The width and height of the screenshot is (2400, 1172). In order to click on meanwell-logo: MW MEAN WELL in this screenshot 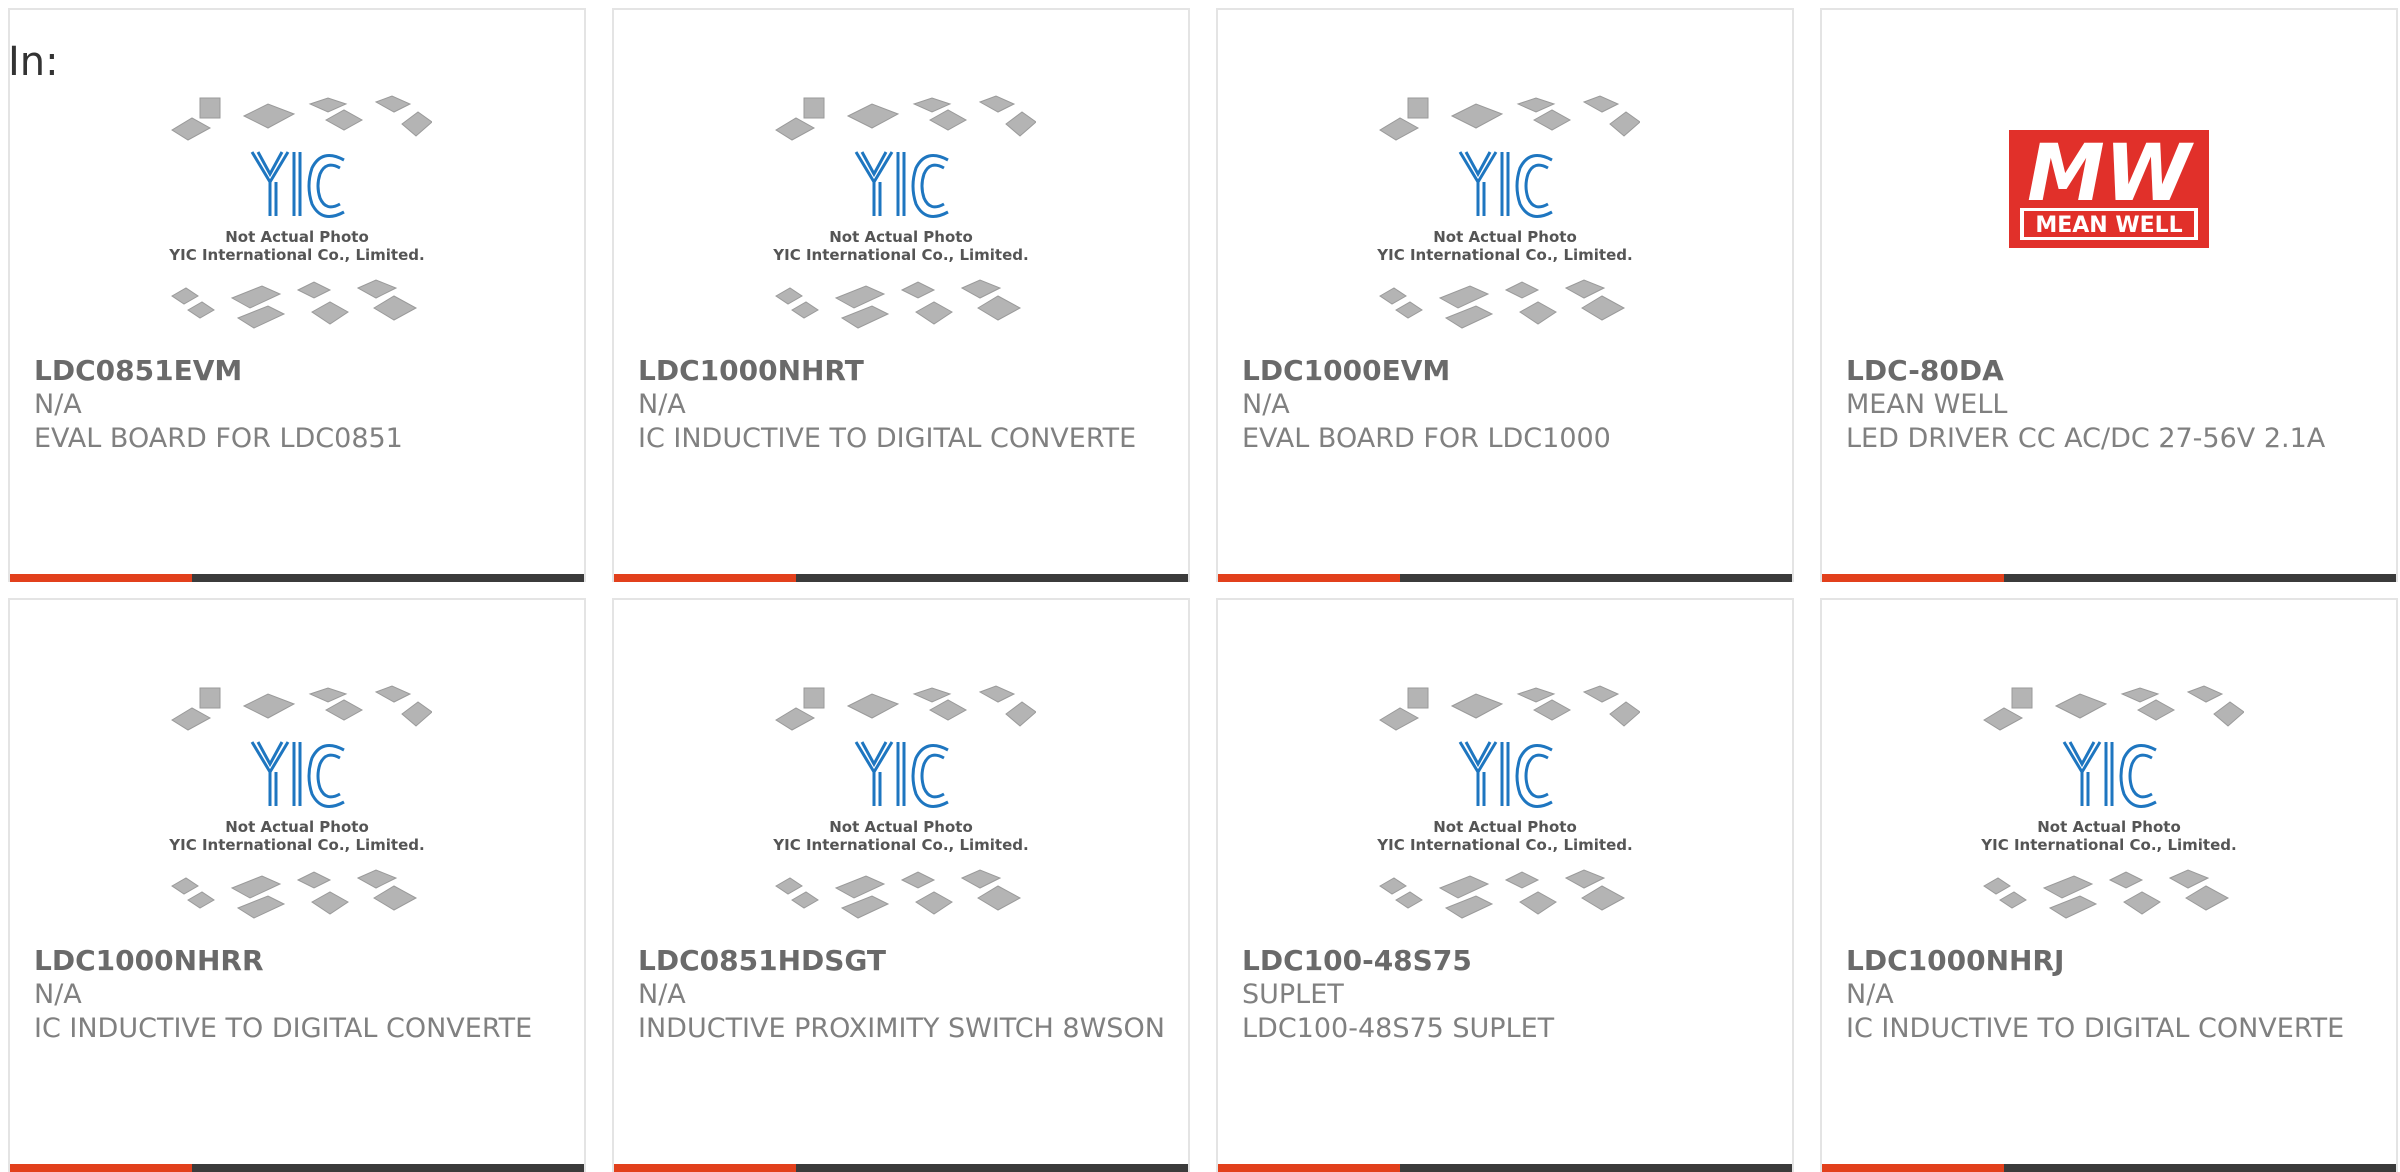, I will do `click(2109, 188)`.